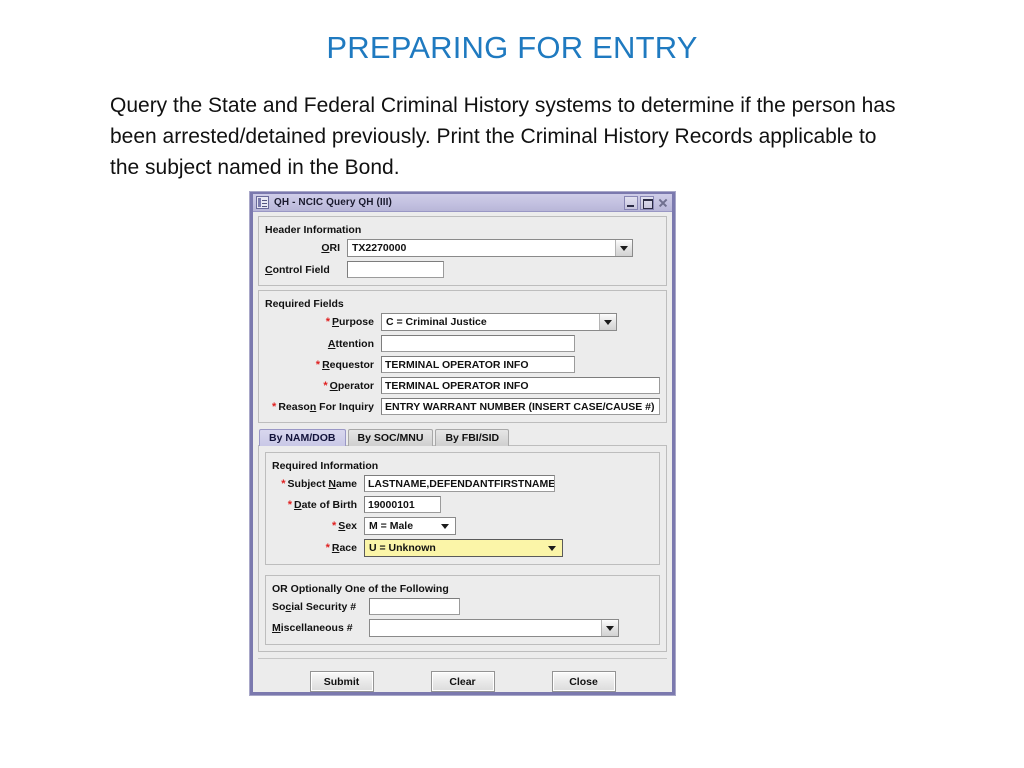 The width and height of the screenshot is (1024, 768). Describe the element at coordinates (462, 203) in the screenshot. I see `dialog-titlebar: QH - NCIC Query QH (III)` at that location.